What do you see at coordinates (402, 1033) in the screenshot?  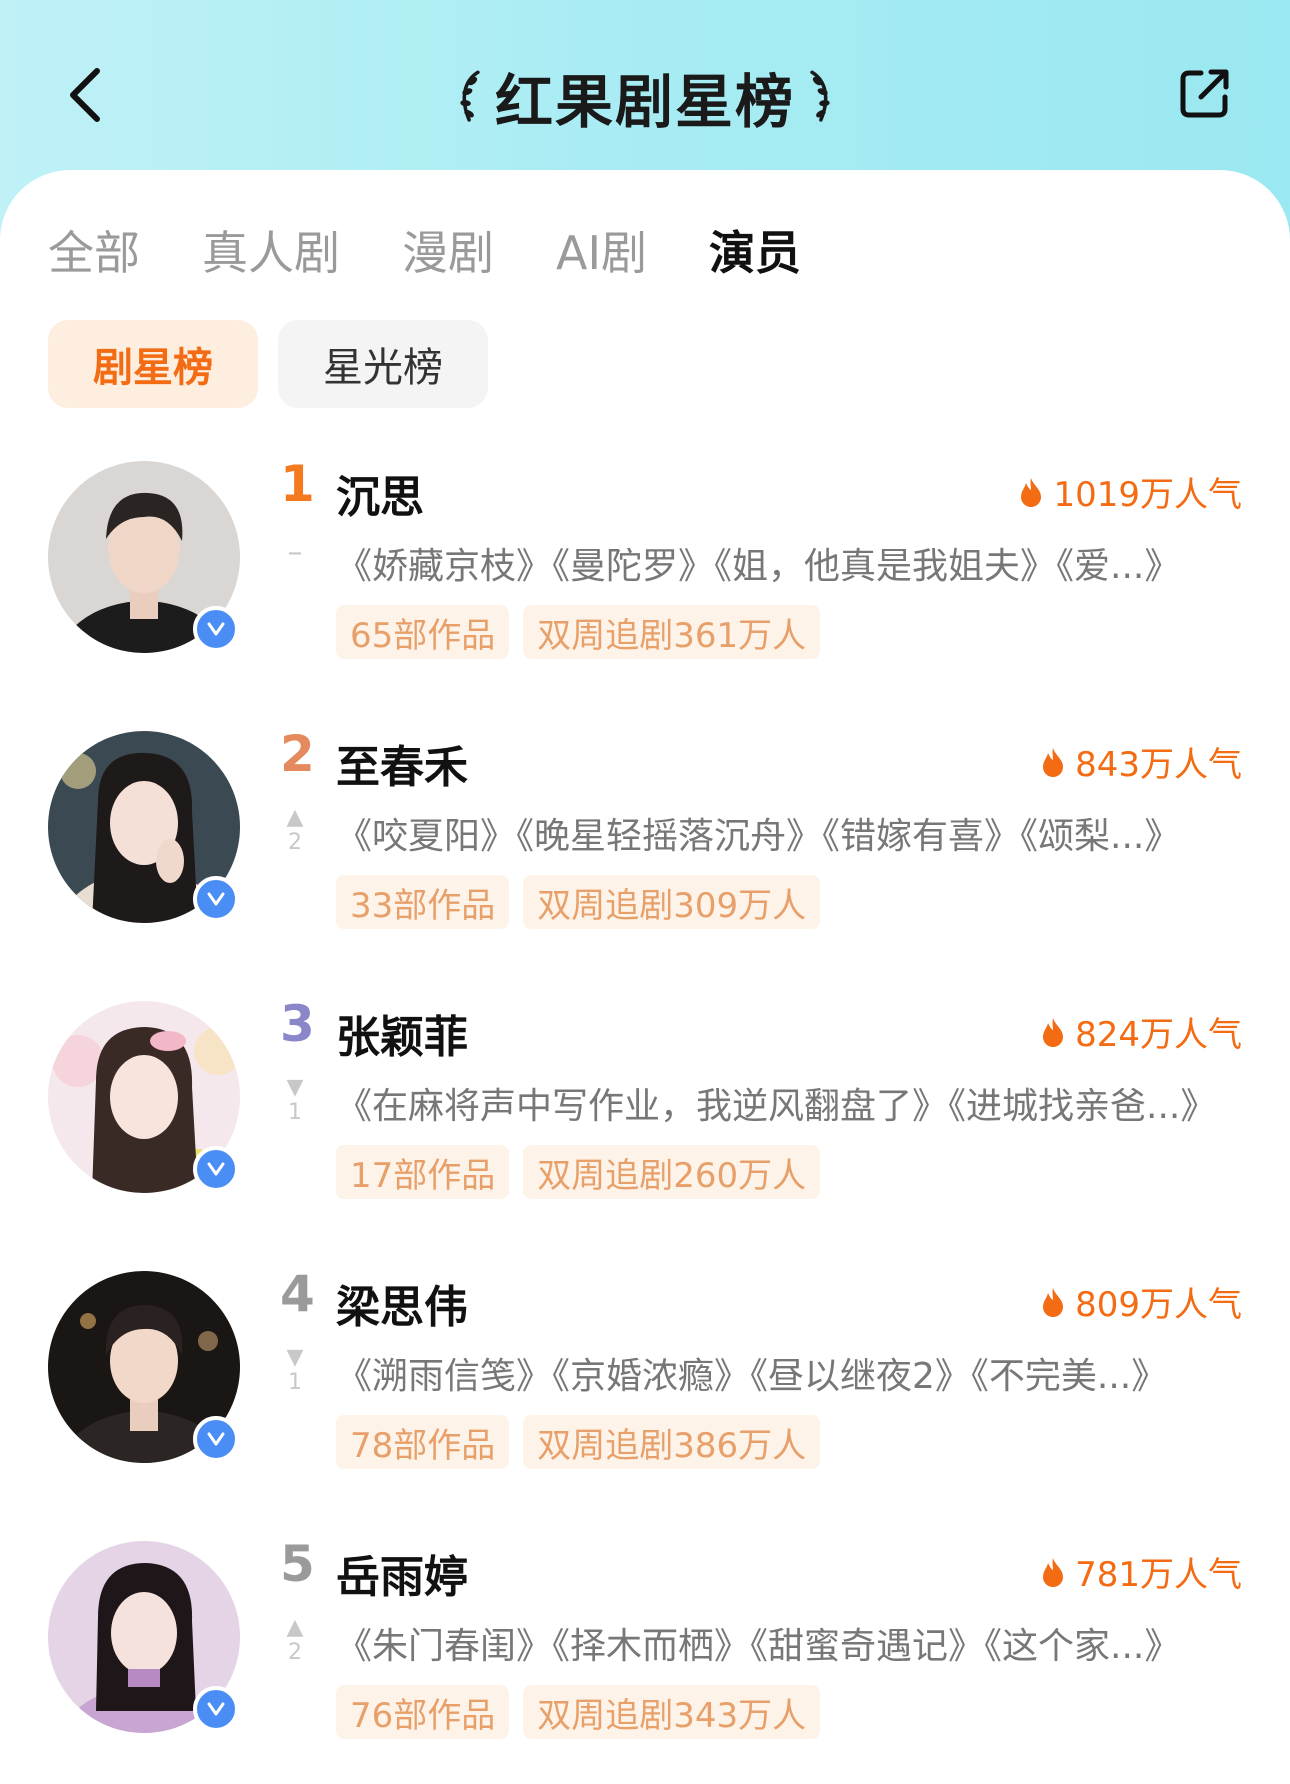 I see `actor-name: 张颖菲` at bounding box center [402, 1033].